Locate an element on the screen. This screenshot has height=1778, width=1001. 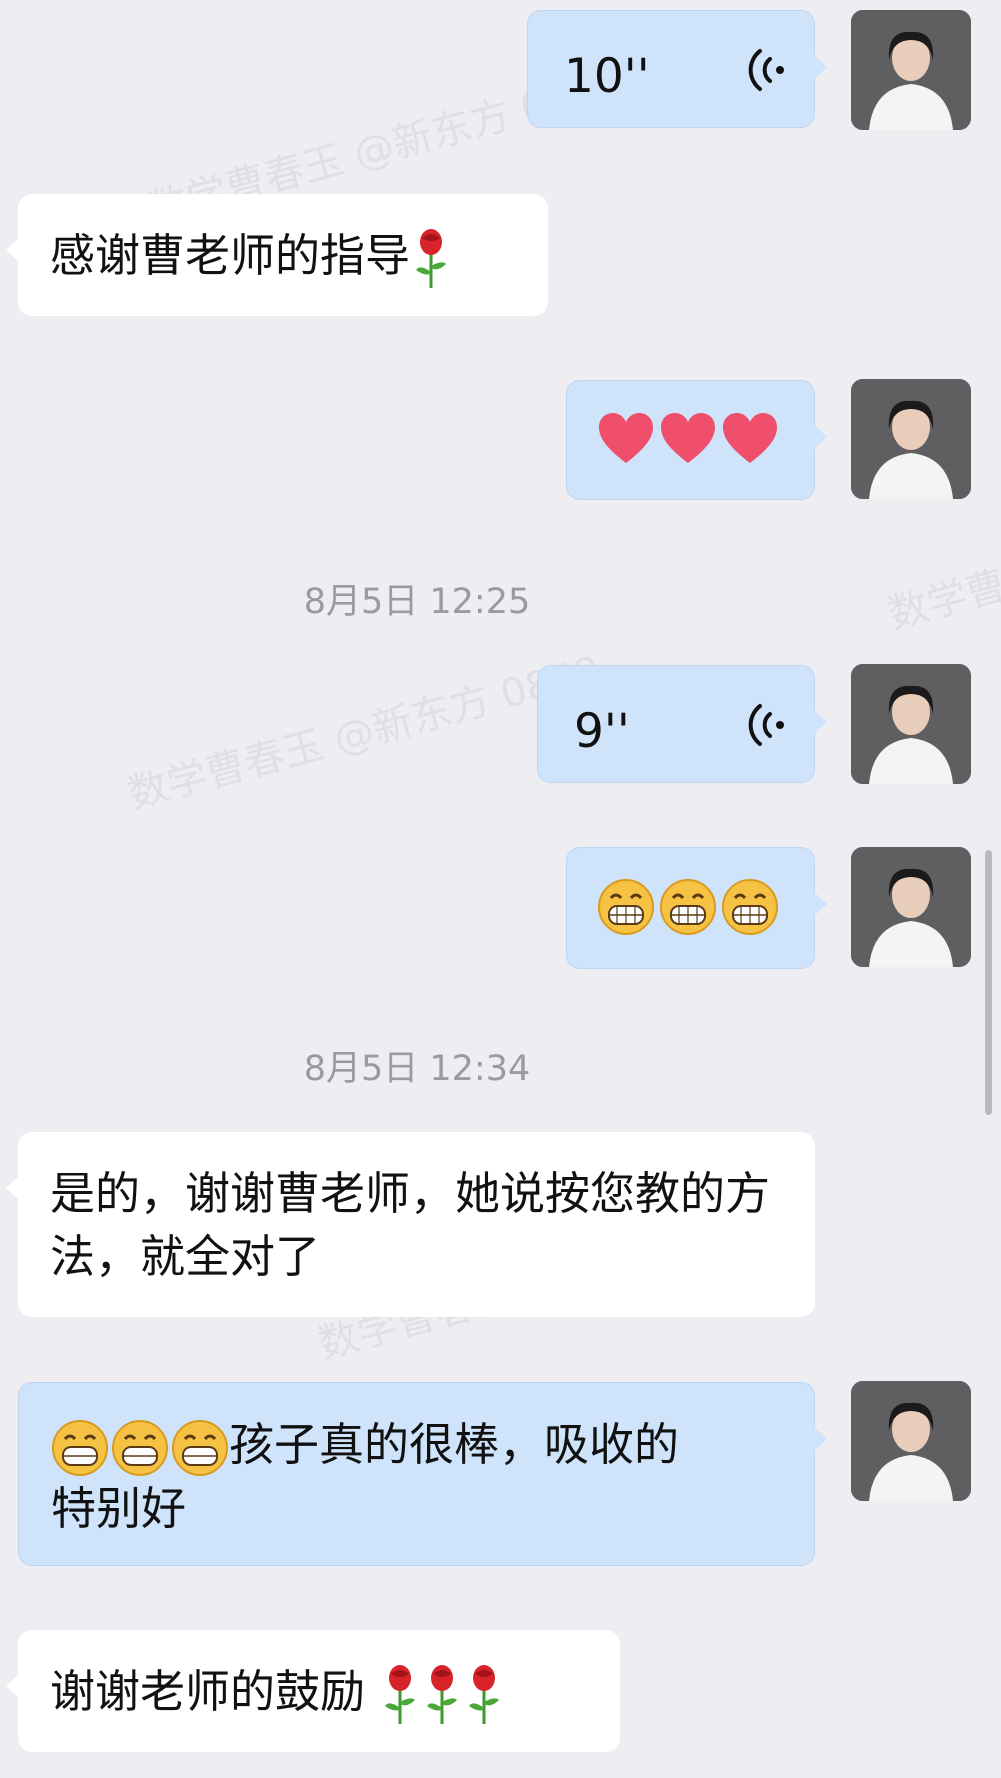
watermark: 数学曹春玉 @新东方 0849 is located at coordinates (364, 733).